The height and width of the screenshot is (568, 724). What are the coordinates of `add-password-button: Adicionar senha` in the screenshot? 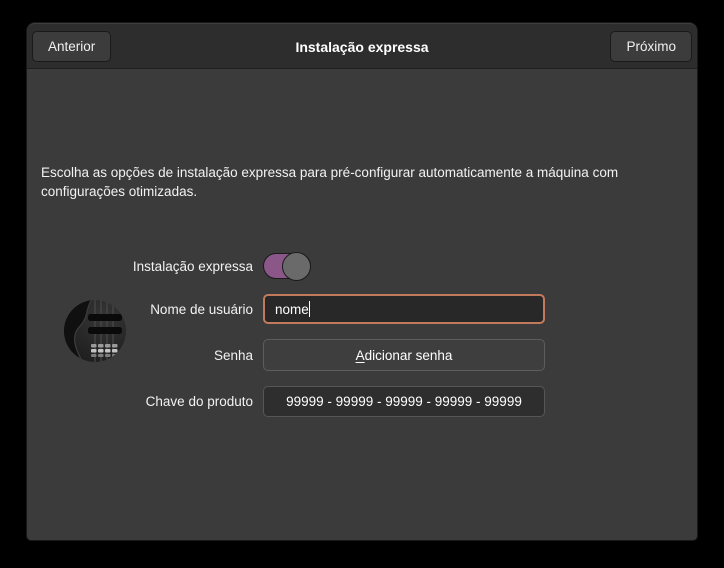 It's located at (404, 355).